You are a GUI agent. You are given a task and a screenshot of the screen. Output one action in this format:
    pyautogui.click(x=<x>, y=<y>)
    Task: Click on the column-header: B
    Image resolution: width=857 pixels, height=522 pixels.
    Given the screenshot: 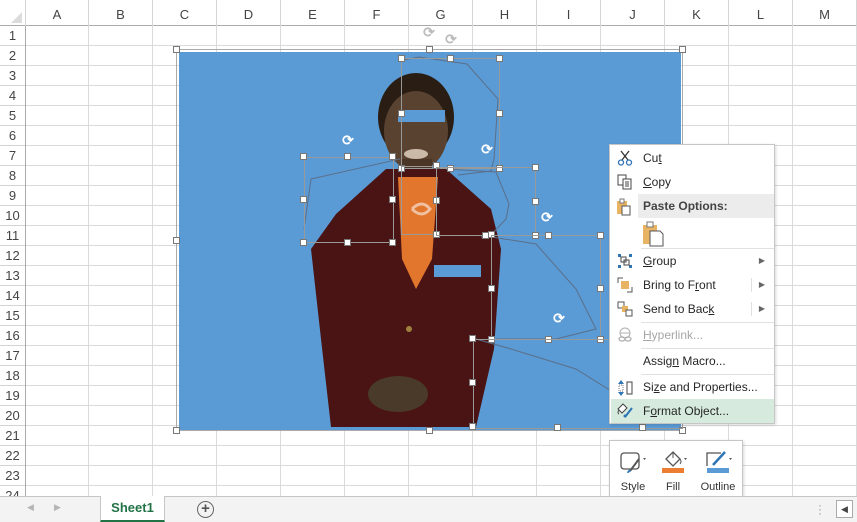 What is the action you would take?
    pyautogui.click(x=121, y=13)
    